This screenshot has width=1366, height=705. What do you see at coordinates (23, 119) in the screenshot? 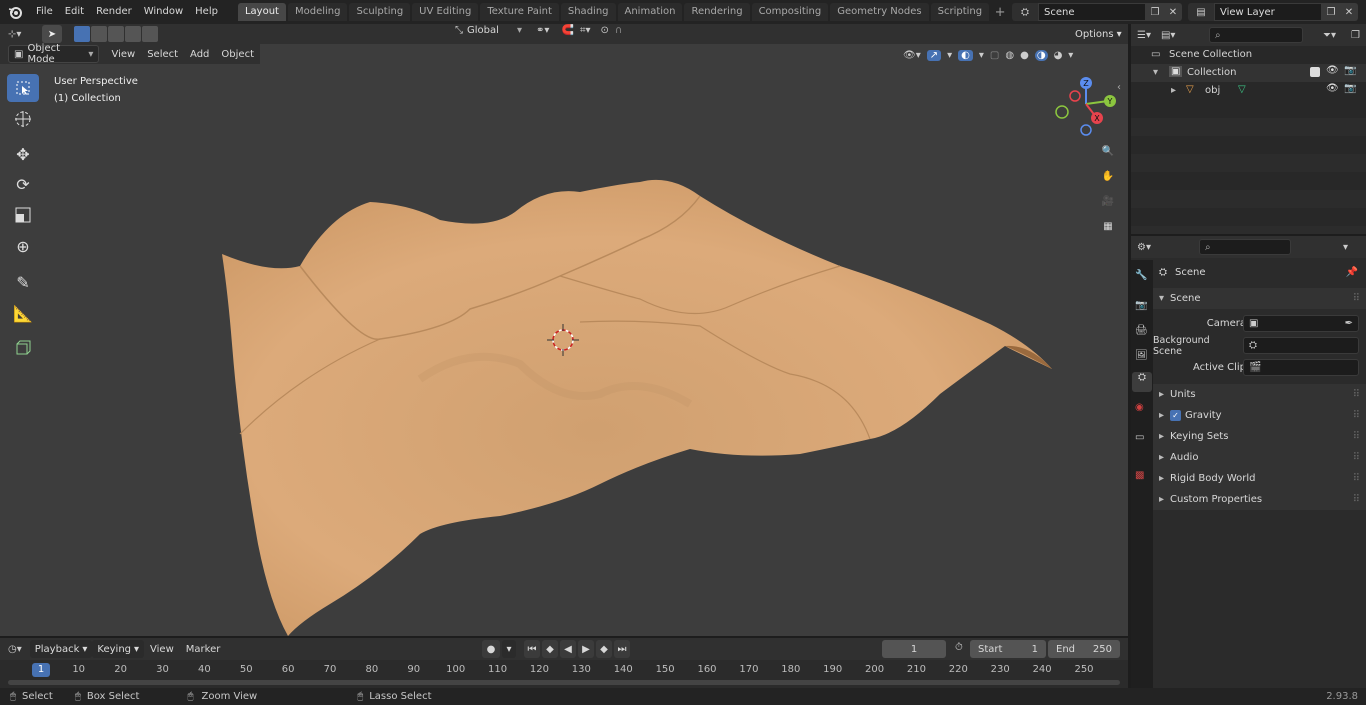
I see `cursor-tool-icon` at bounding box center [23, 119].